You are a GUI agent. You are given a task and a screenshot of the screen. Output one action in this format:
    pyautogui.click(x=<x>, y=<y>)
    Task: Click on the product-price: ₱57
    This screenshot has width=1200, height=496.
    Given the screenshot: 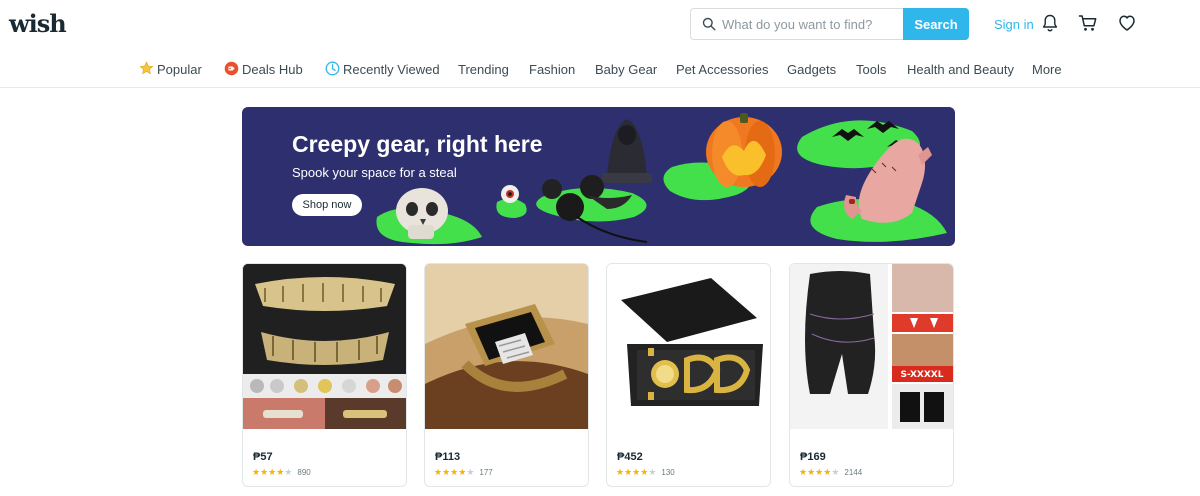 What is the action you would take?
    pyautogui.click(x=263, y=457)
    